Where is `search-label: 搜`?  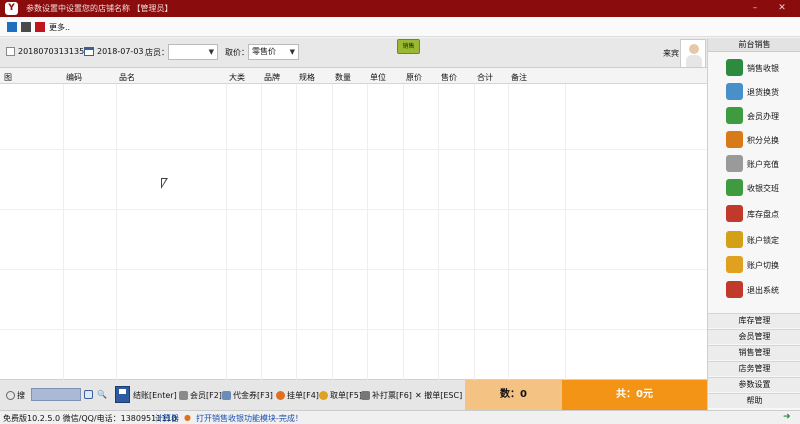
search-label: 搜 is located at coordinates (15, 395).